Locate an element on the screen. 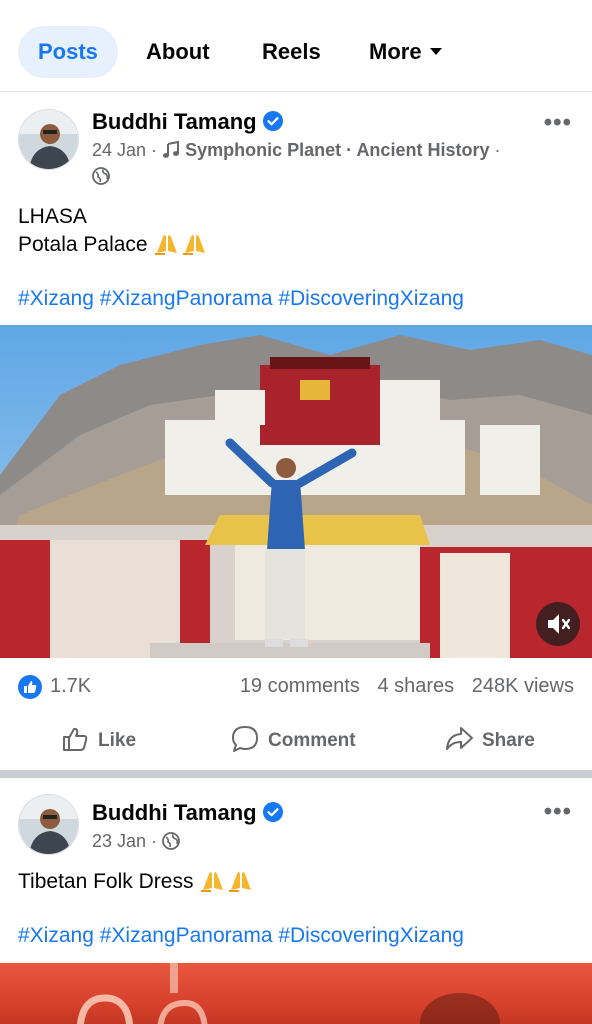 The width and height of the screenshot is (592, 1024). comment-bubble-icon is located at coordinates (245, 738).